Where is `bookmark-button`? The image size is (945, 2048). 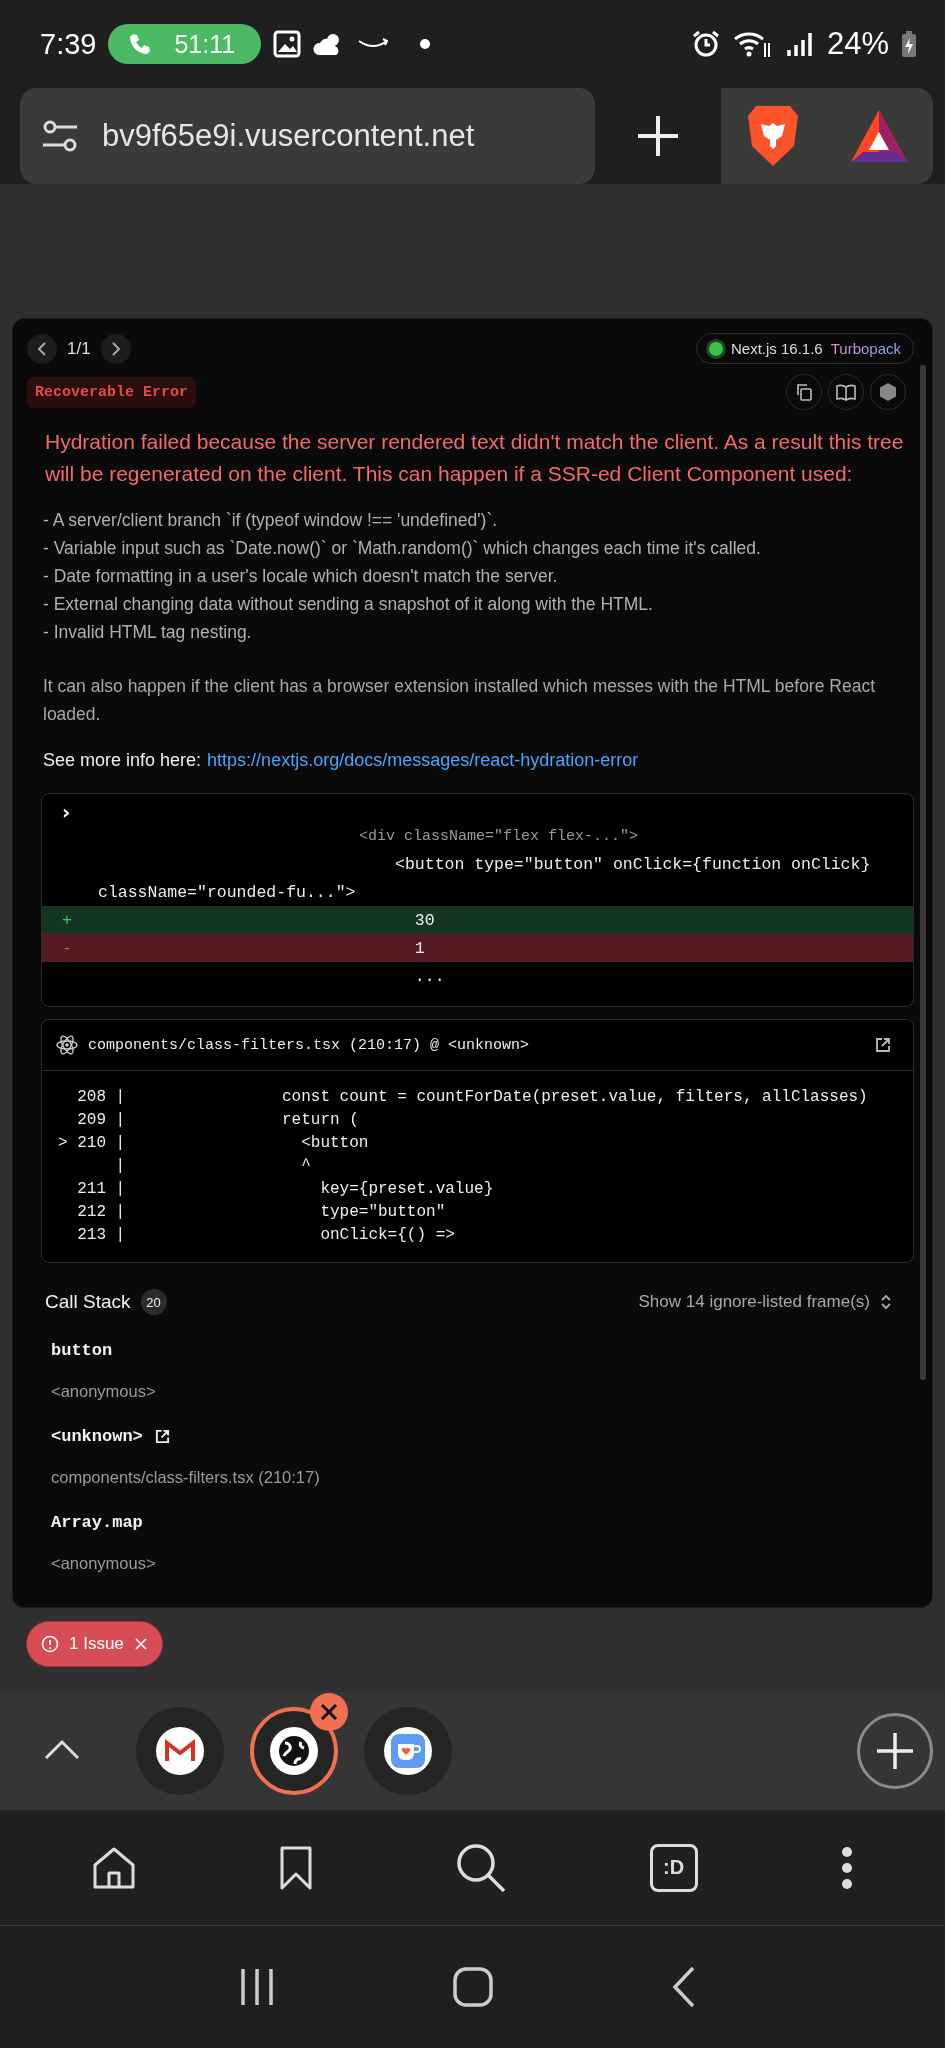 bookmark-button is located at coordinates (296, 1867).